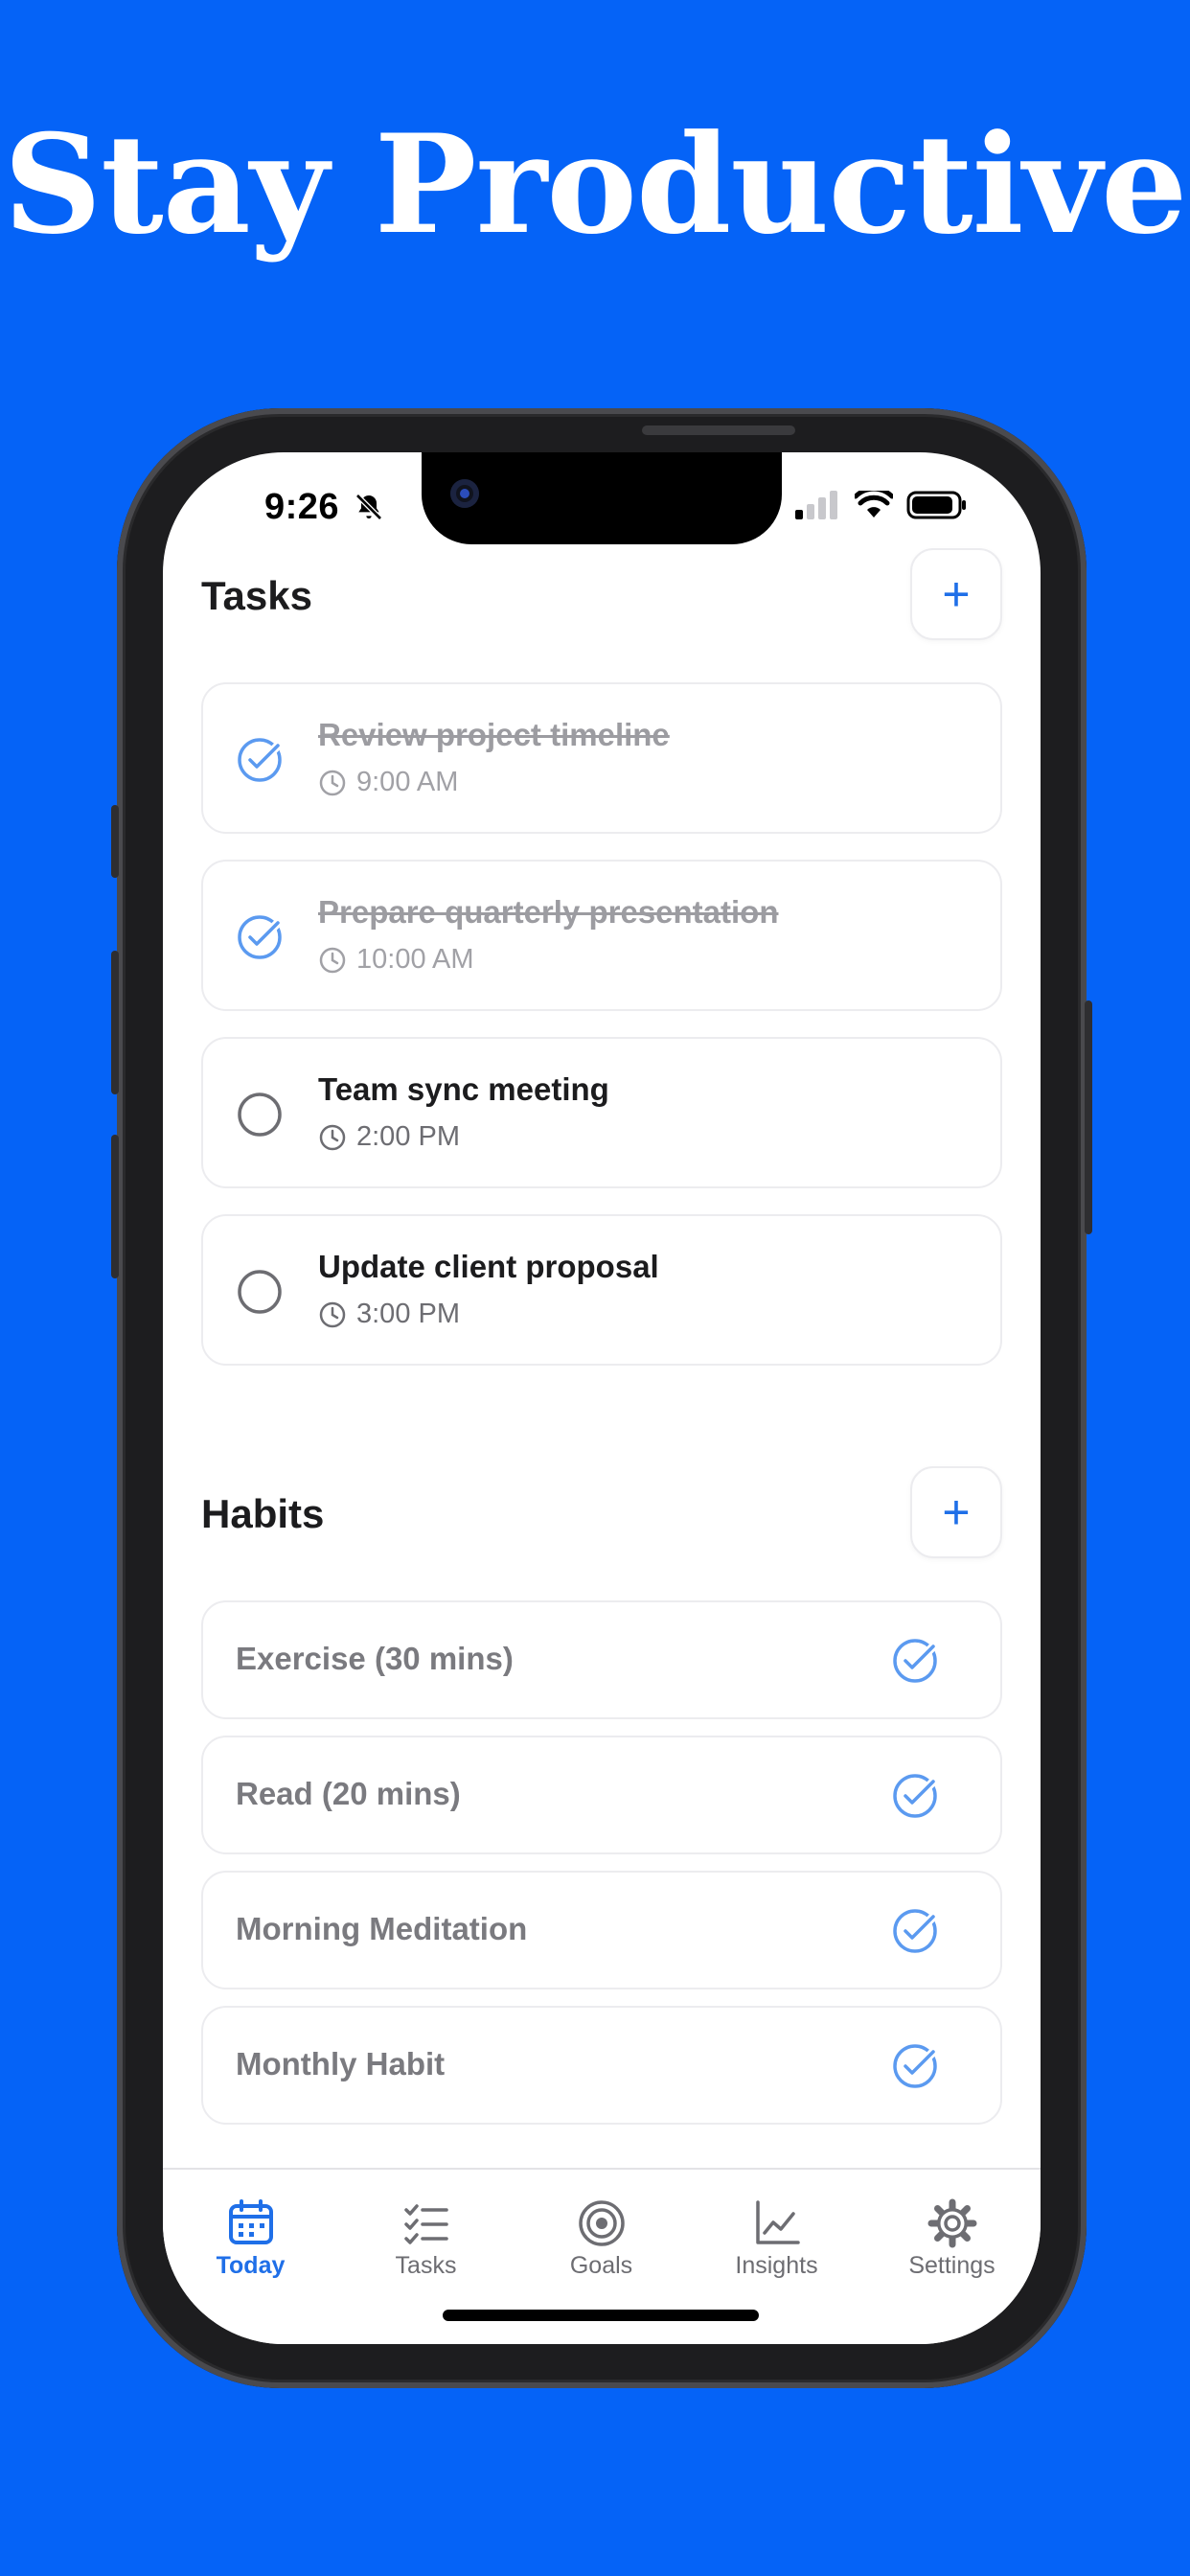  What do you see at coordinates (396, 960) in the screenshot?
I see `task-time: 10:00 AM` at bounding box center [396, 960].